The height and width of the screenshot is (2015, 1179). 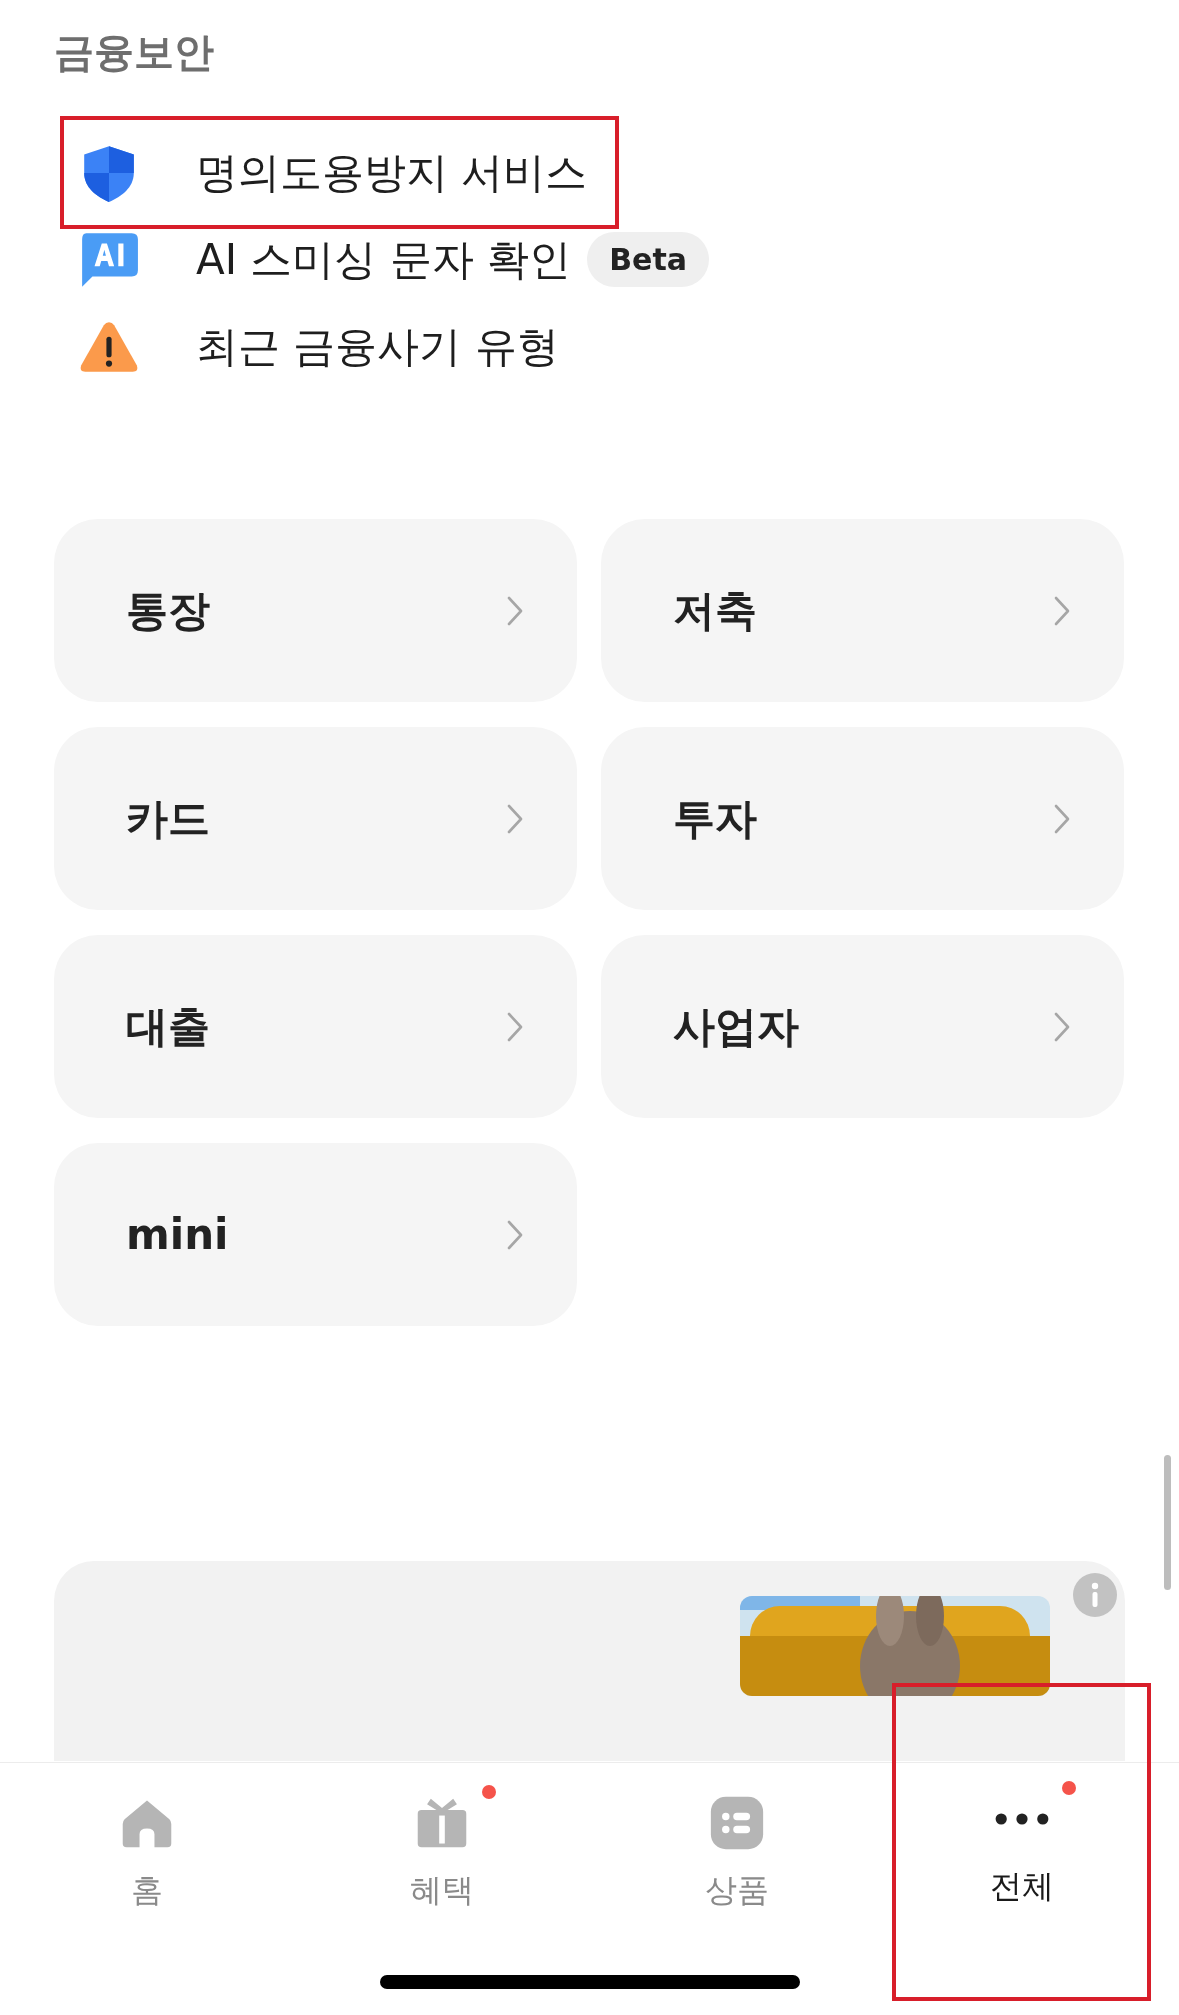 What do you see at coordinates (736, 1823) in the screenshot?
I see `list-icon` at bounding box center [736, 1823].